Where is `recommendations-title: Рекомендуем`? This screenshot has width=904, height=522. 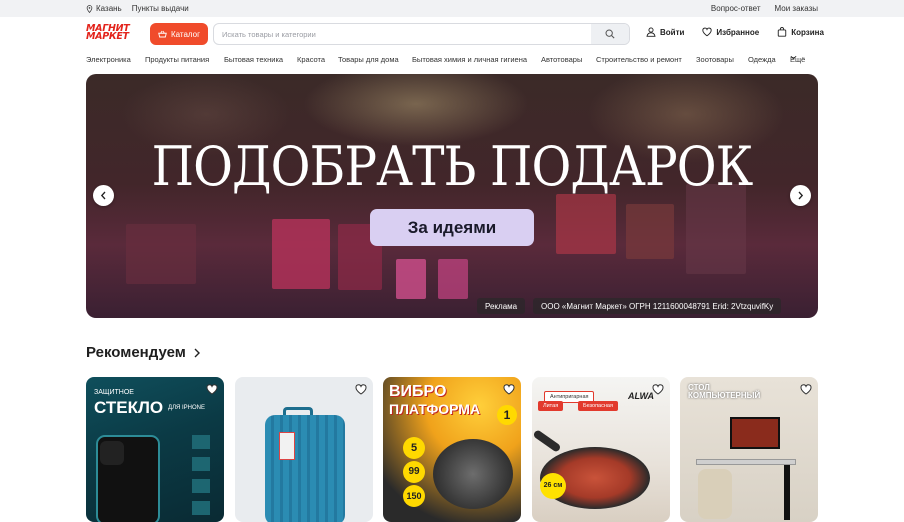 recommendations-title: Рекомендуем is located at coordinates (143, 352).